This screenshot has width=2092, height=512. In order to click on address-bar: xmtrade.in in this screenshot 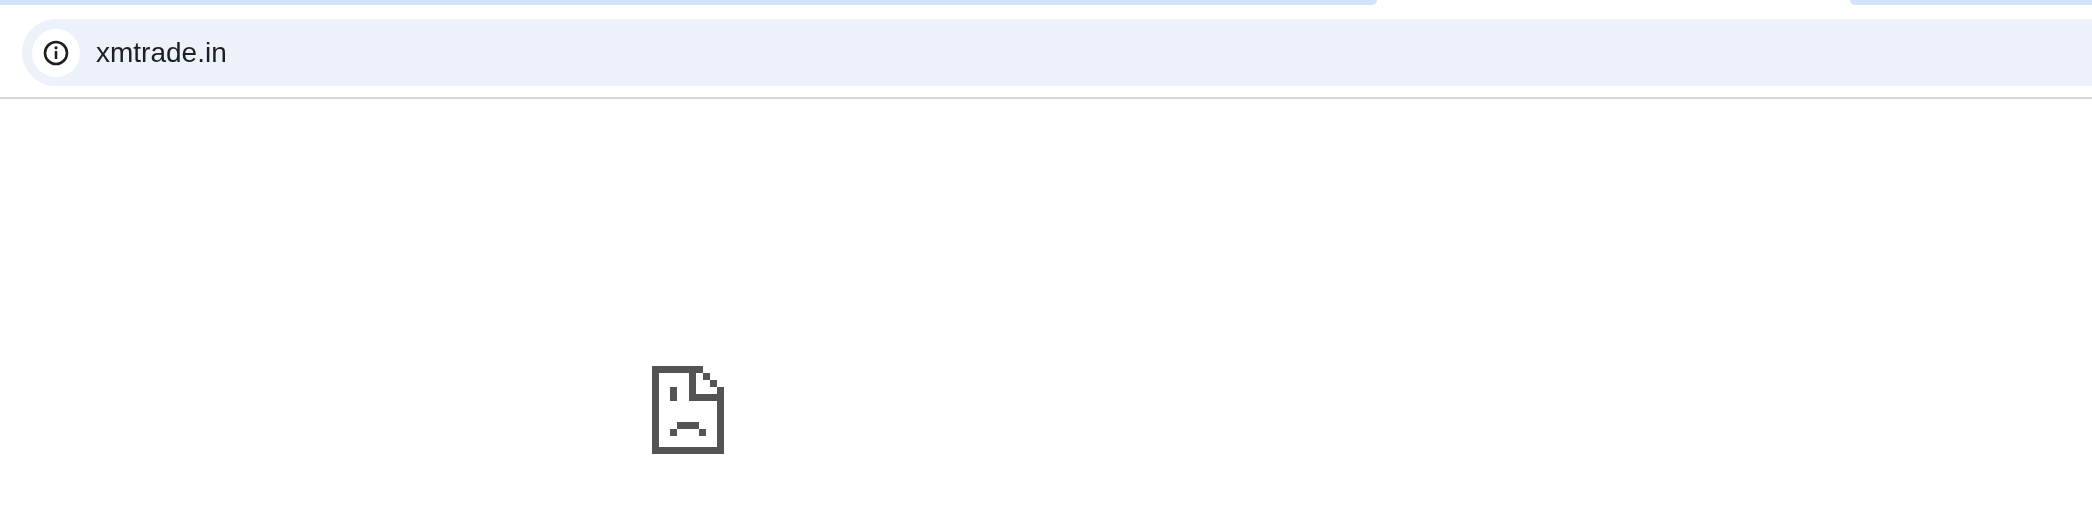, I will do `click(1057, 52)`.